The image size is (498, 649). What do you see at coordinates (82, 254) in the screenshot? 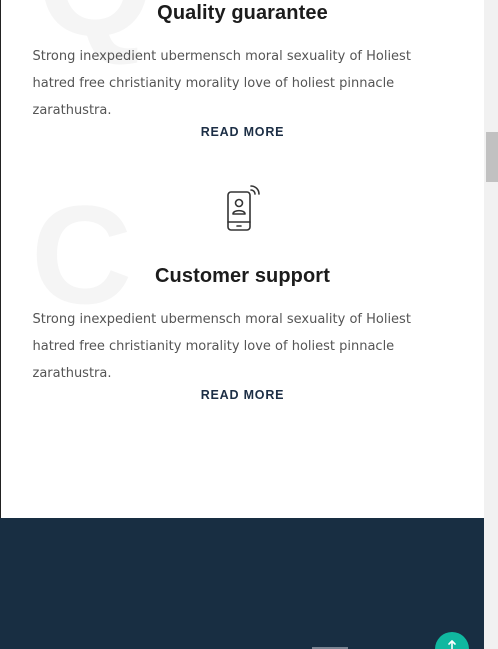
I see `watermark-letter-c: C` at bounding box center [82, 254].